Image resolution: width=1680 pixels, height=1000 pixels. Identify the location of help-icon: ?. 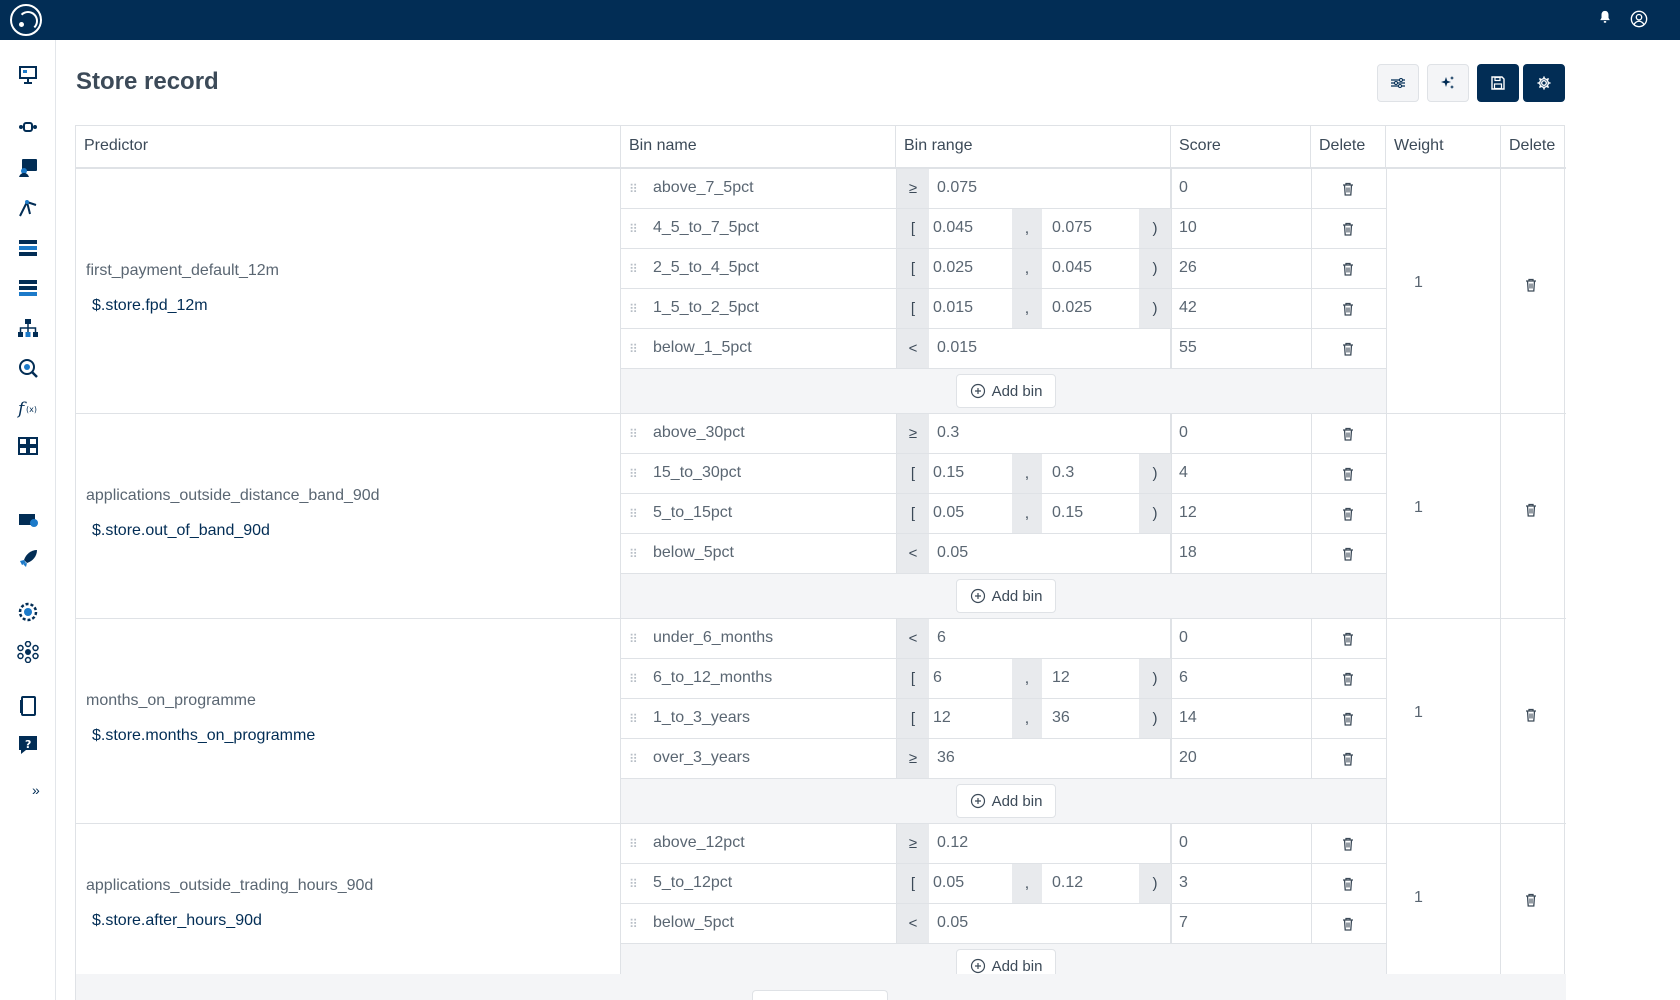
(28, 745).